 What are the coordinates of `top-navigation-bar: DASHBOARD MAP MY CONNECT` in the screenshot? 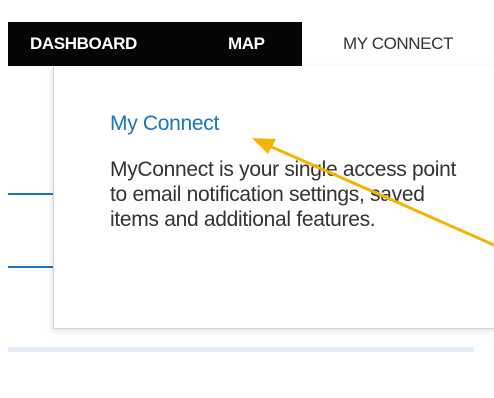 It's located at (251, 44).